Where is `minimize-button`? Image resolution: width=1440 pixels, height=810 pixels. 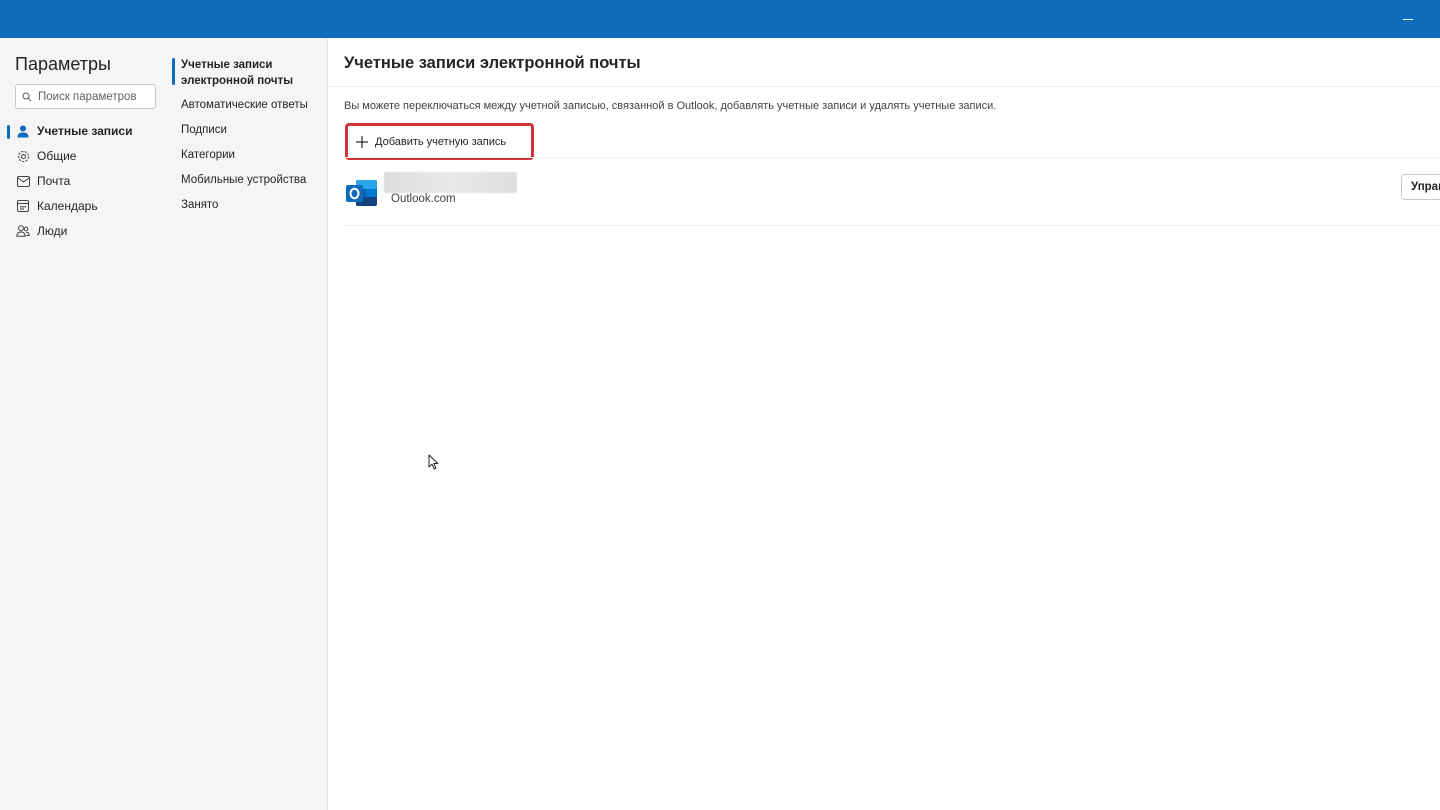 minimize-button is located at coordinates (1408, 19).